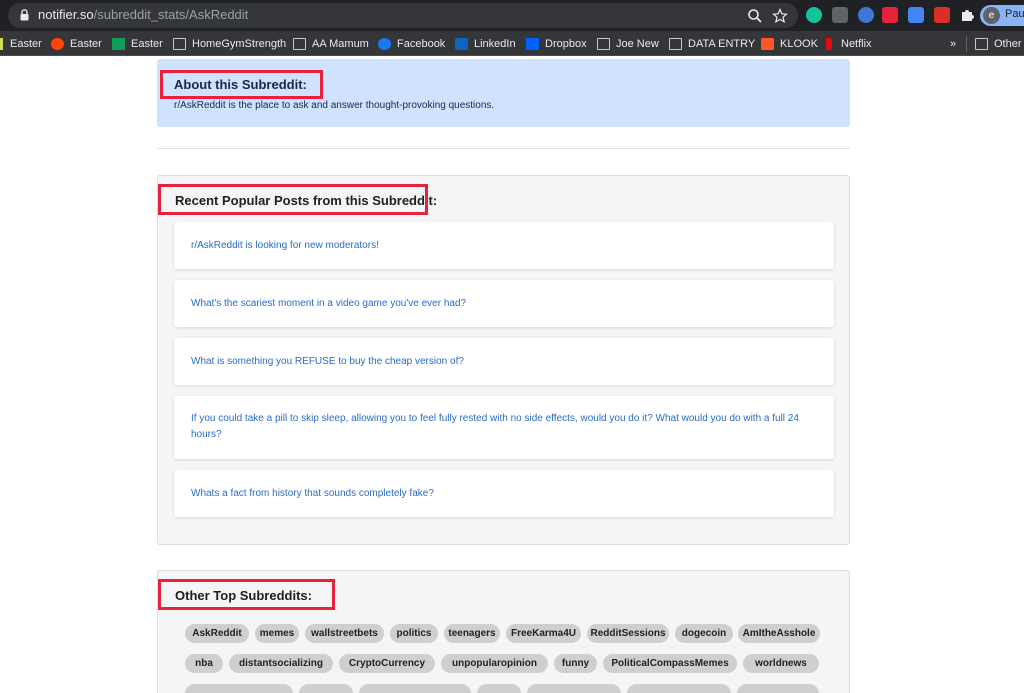 The width and height of the screenshot is (1024, 693). What do you see at coordinates (856, 44) in the screenshot?
I see `bookmark-label: Netflix` at bounding box center [856, 44].